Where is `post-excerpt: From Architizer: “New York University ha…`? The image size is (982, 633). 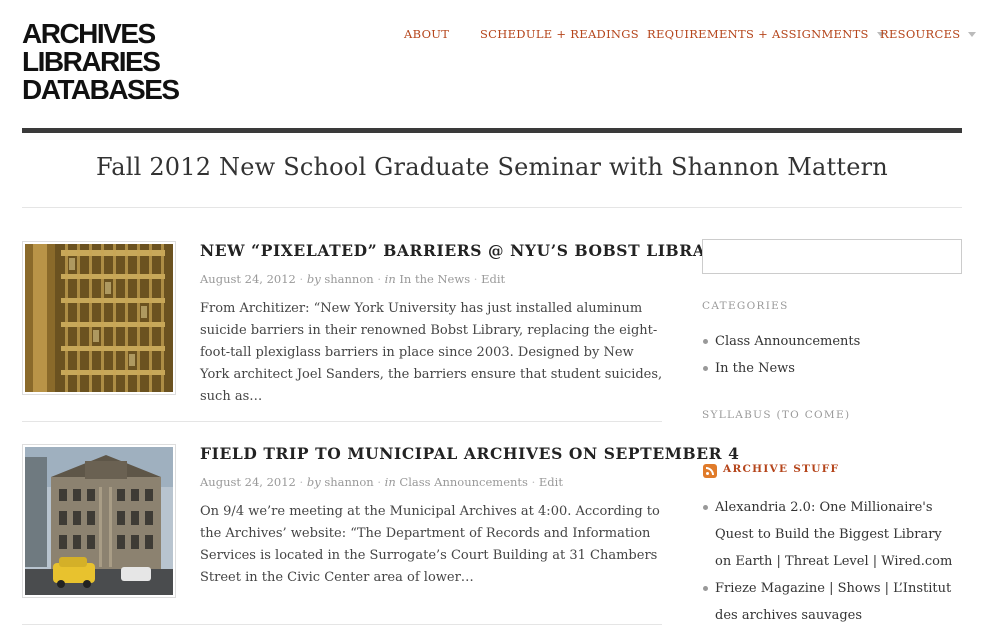 post-excerpt: From Architizer: “New York University ha… is located at coordinates (431, 352).